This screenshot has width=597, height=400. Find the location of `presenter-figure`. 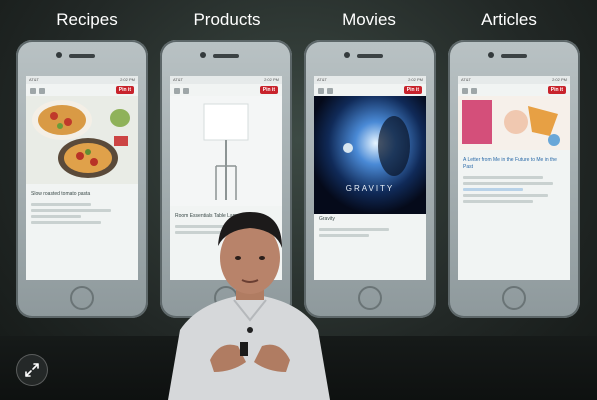

presenter-figure is located at coordinates (249, 306).